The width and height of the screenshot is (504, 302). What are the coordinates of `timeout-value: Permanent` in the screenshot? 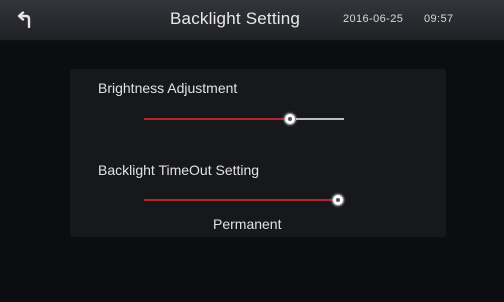 It's located at (247, 224).